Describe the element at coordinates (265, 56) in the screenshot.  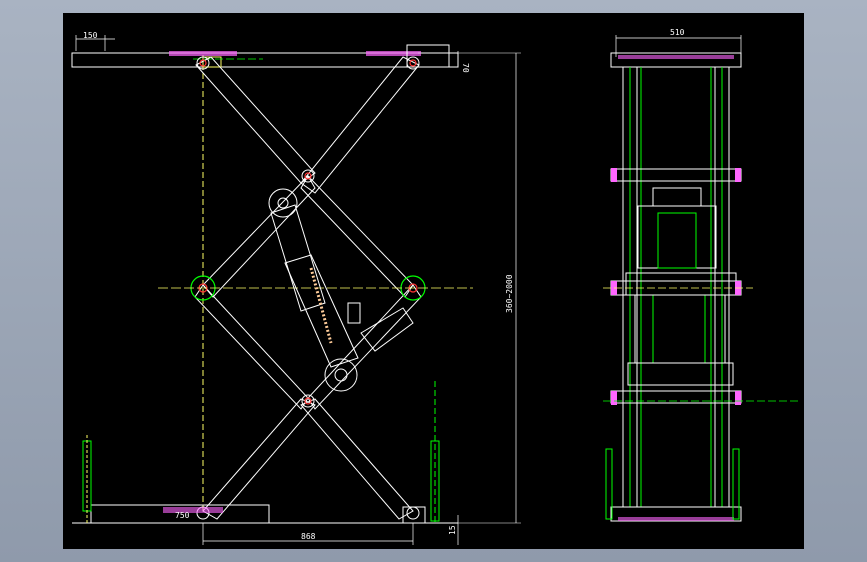
I see `top-platform` at that location.